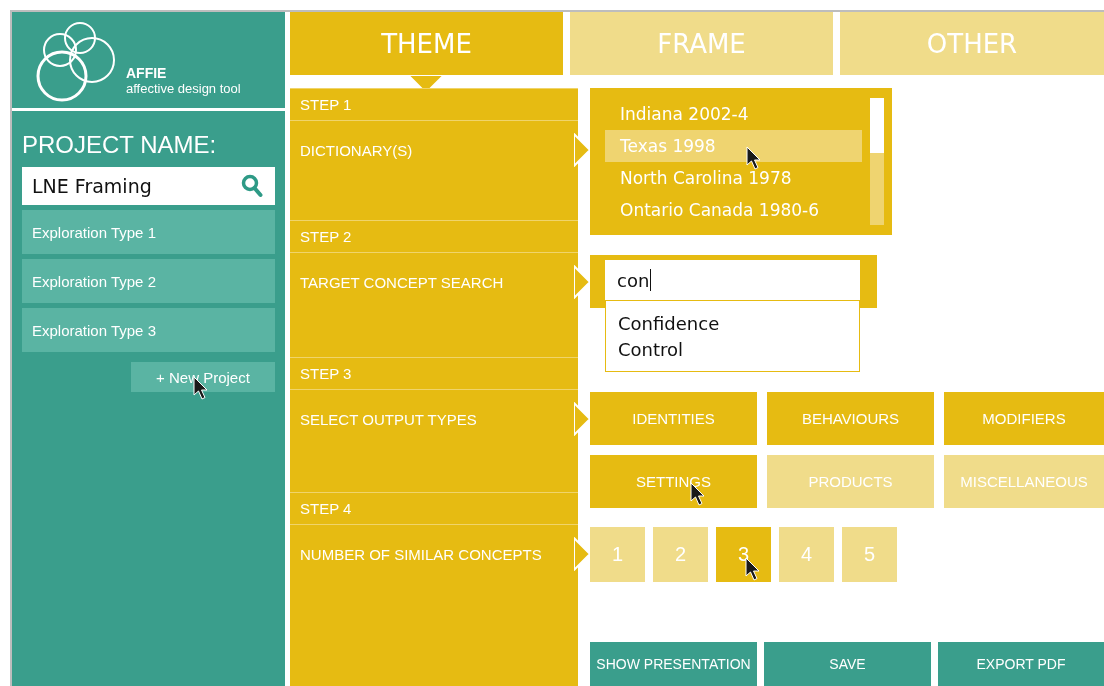 This screenshot has height=686, width=1104. What do you see at coordinates (252, 186) in the screenshot?
I see `search-icon` at bounding box center [252, 186].